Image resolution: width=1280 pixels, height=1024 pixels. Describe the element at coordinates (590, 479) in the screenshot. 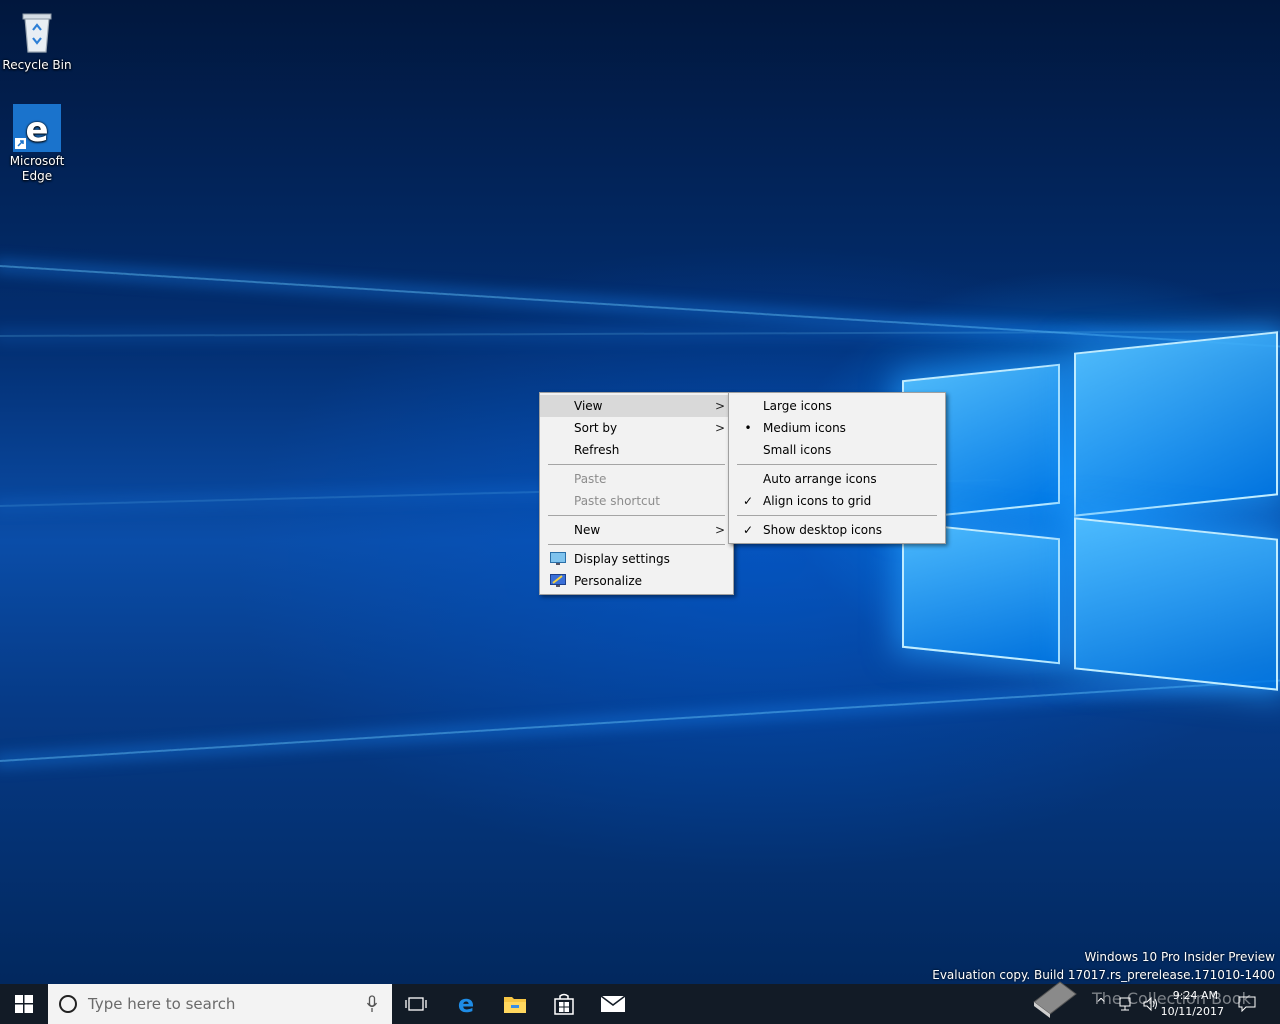

I see `menu-item-label: Paste` at that location.